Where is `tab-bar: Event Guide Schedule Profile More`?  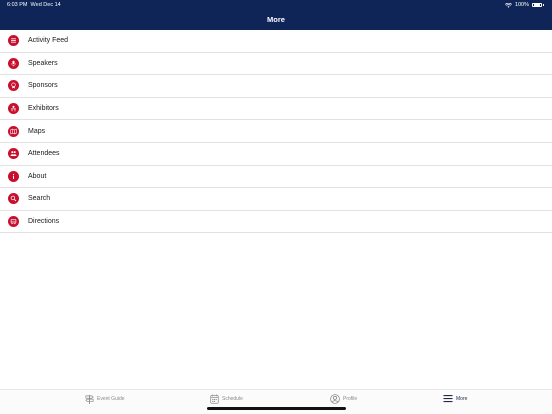
tab-bar: Event Guide Schedule Profile More is located at coordinates (276, 401).